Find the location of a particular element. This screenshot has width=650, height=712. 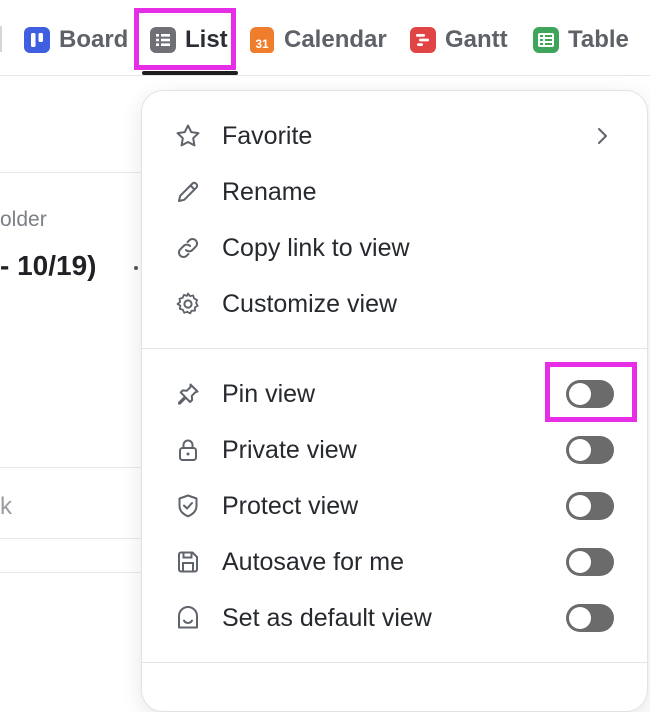

board-icon is located at coordinates (37, 40).